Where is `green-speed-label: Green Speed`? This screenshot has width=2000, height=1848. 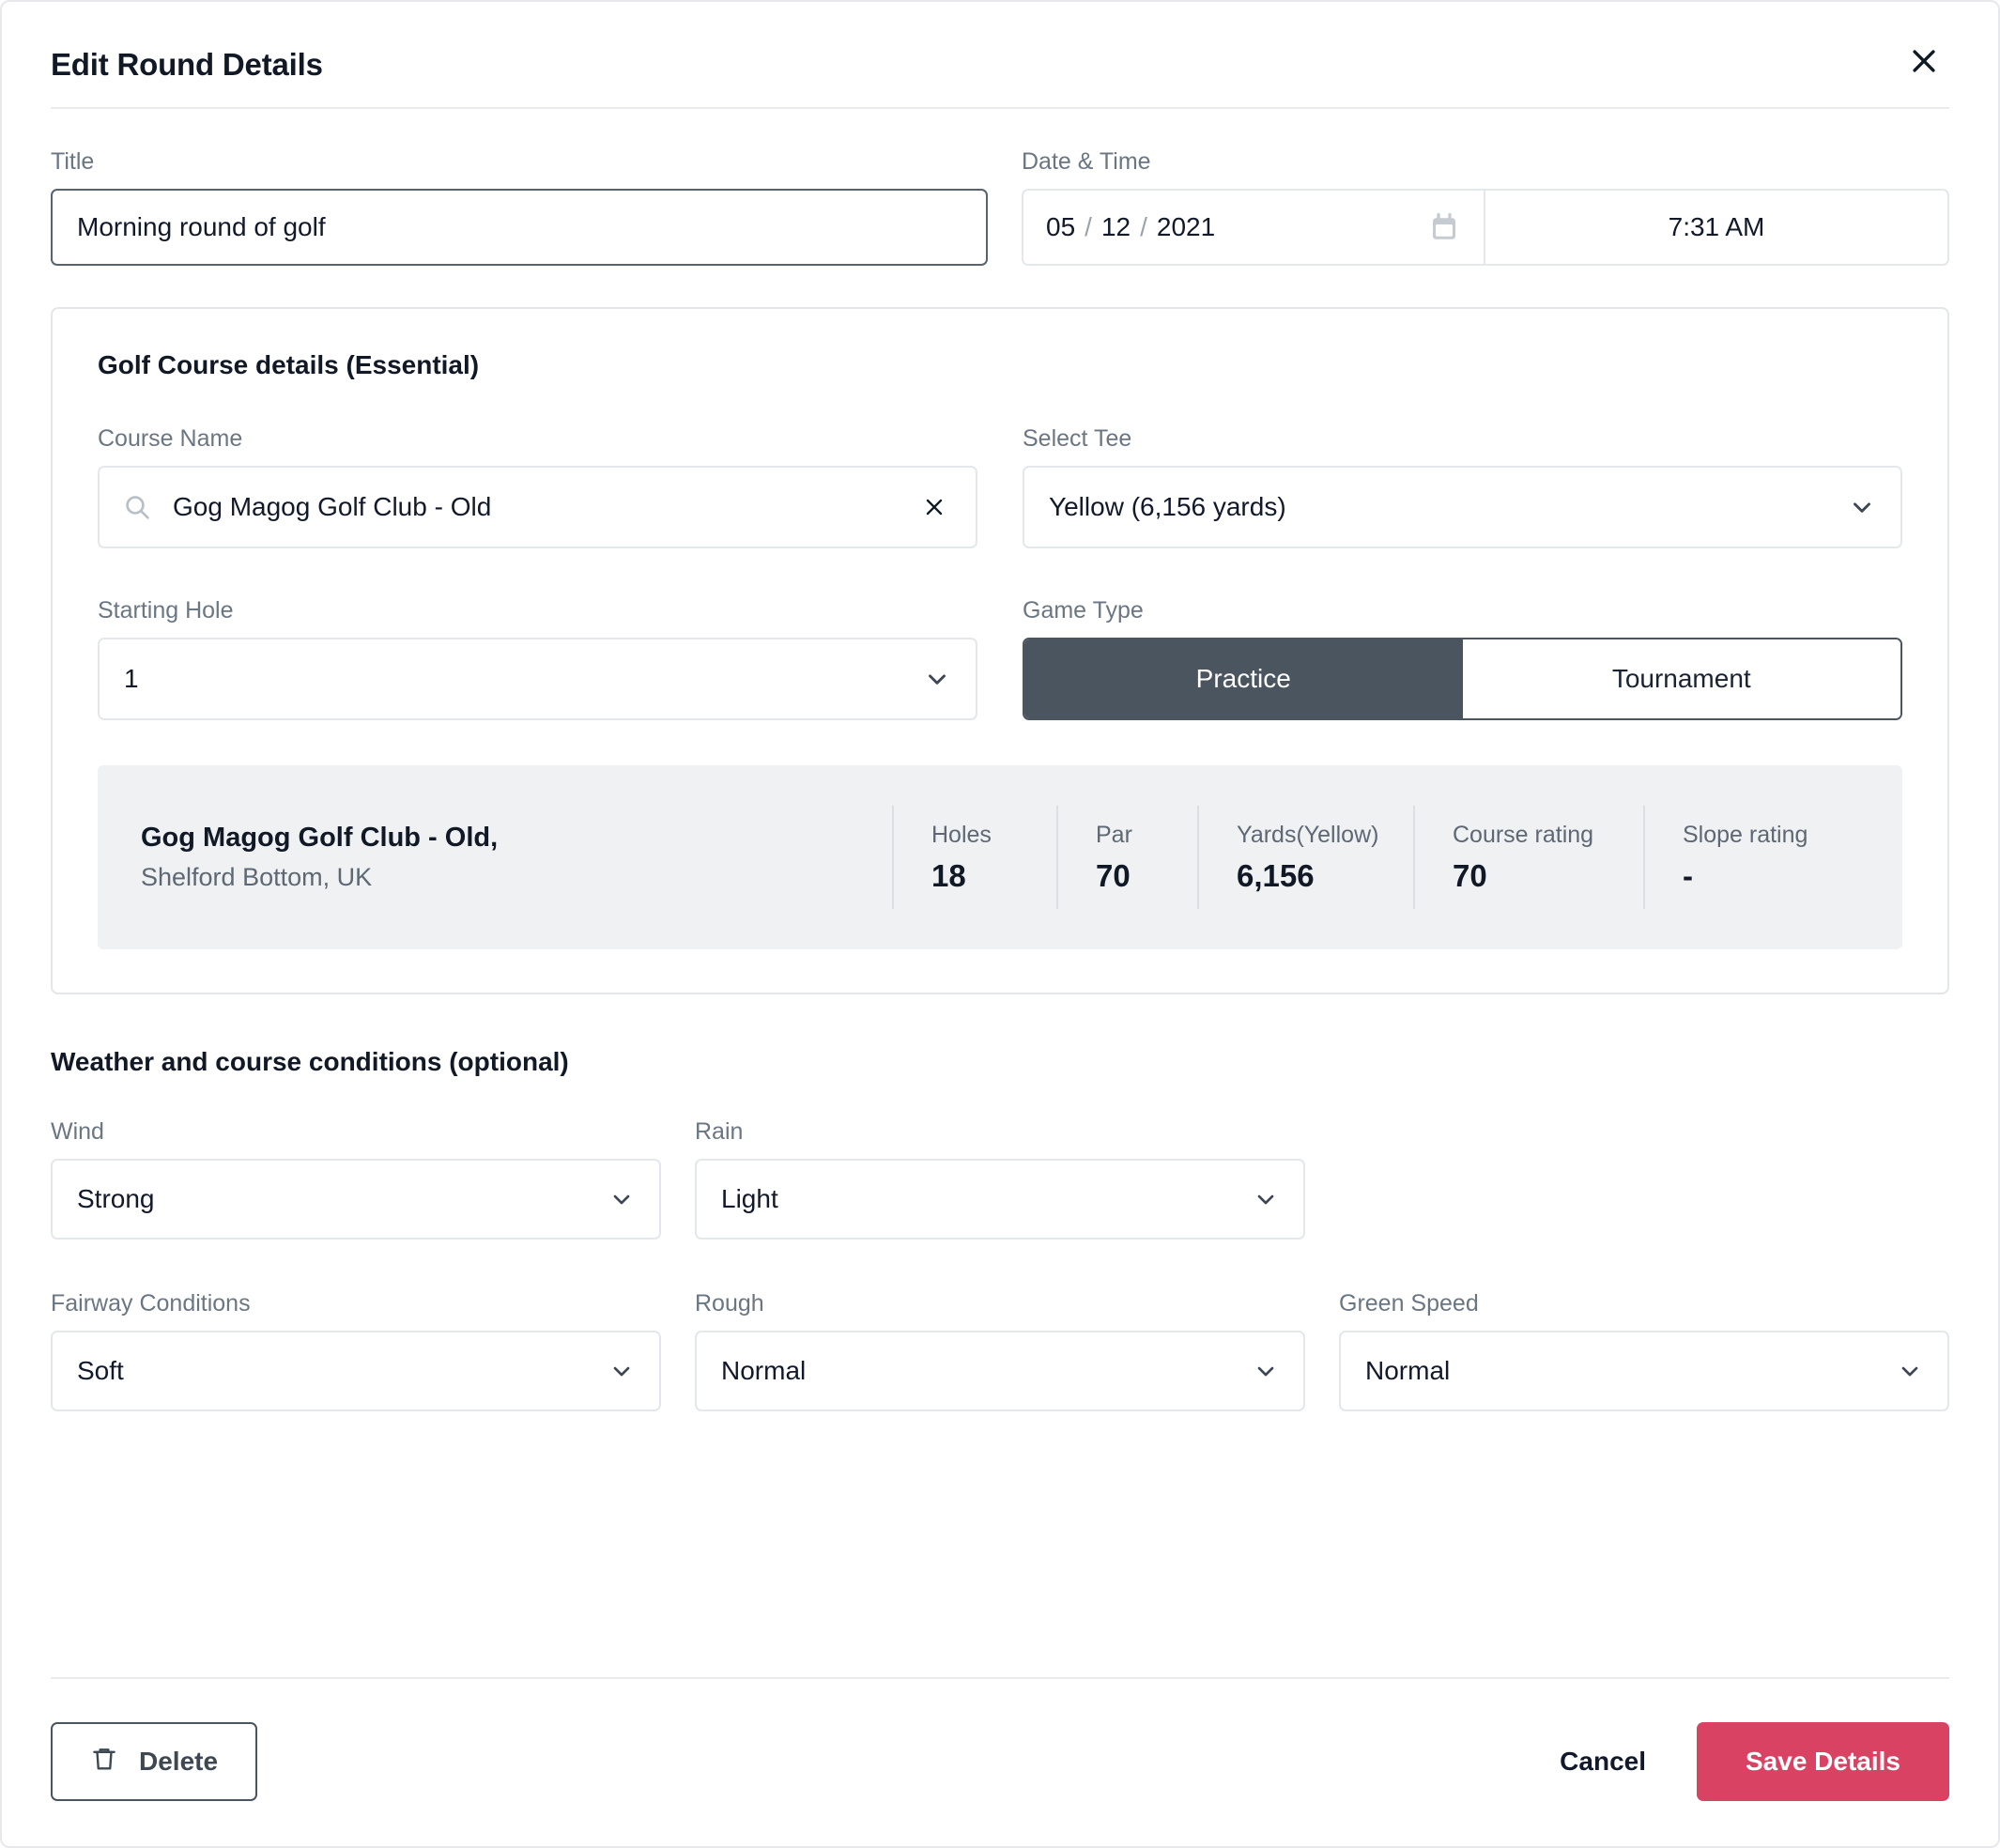
green-speed-label: Green Speed is located at coordinates (1409, 1303).